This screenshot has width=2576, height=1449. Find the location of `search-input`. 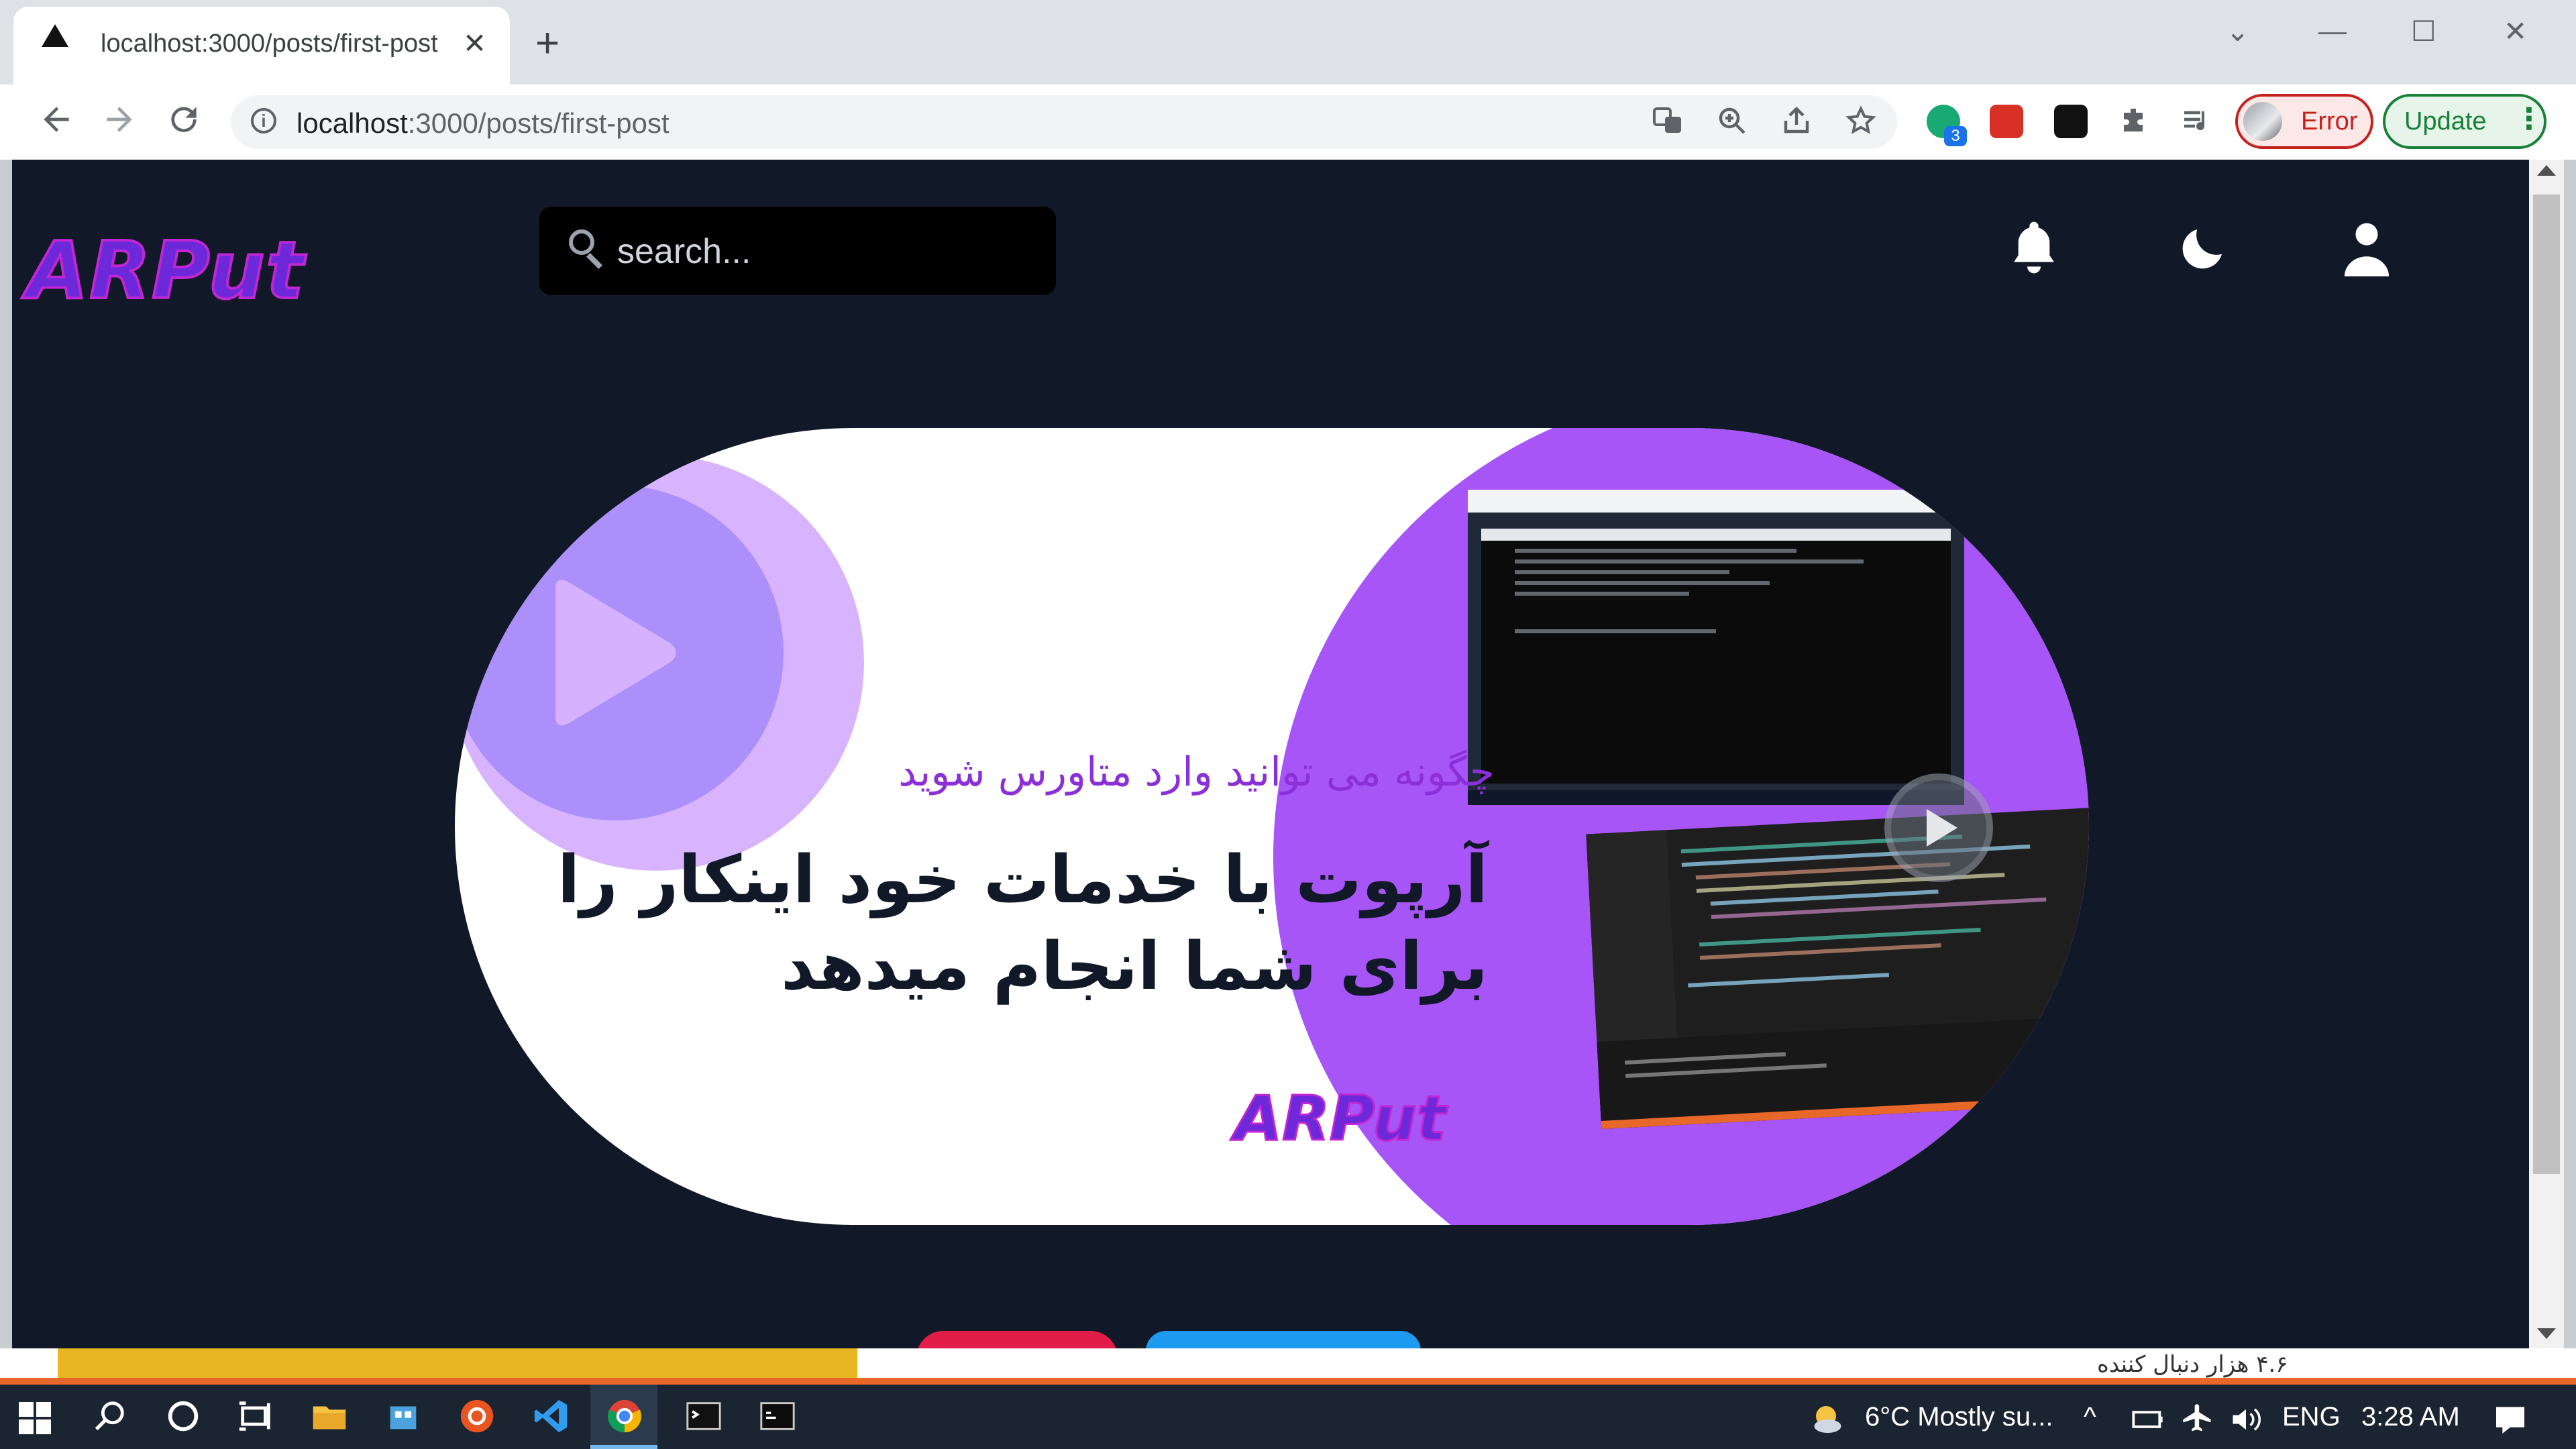

search-input is located at coordinates (825, 251).